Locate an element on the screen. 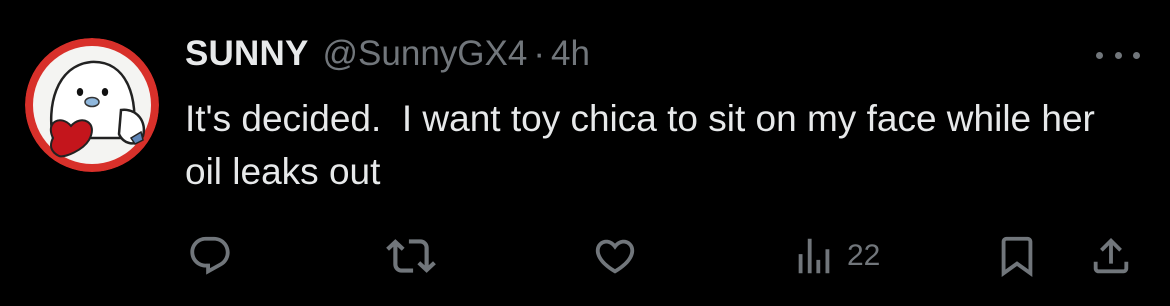 The width and height of the screenshot is (1170, 306). reply-icon is located at coordinates (210, 255).